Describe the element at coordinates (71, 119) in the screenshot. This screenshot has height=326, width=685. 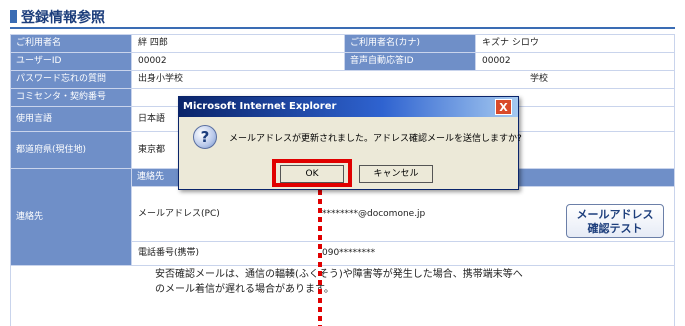
I see `language-label: 使用言語` at that location.